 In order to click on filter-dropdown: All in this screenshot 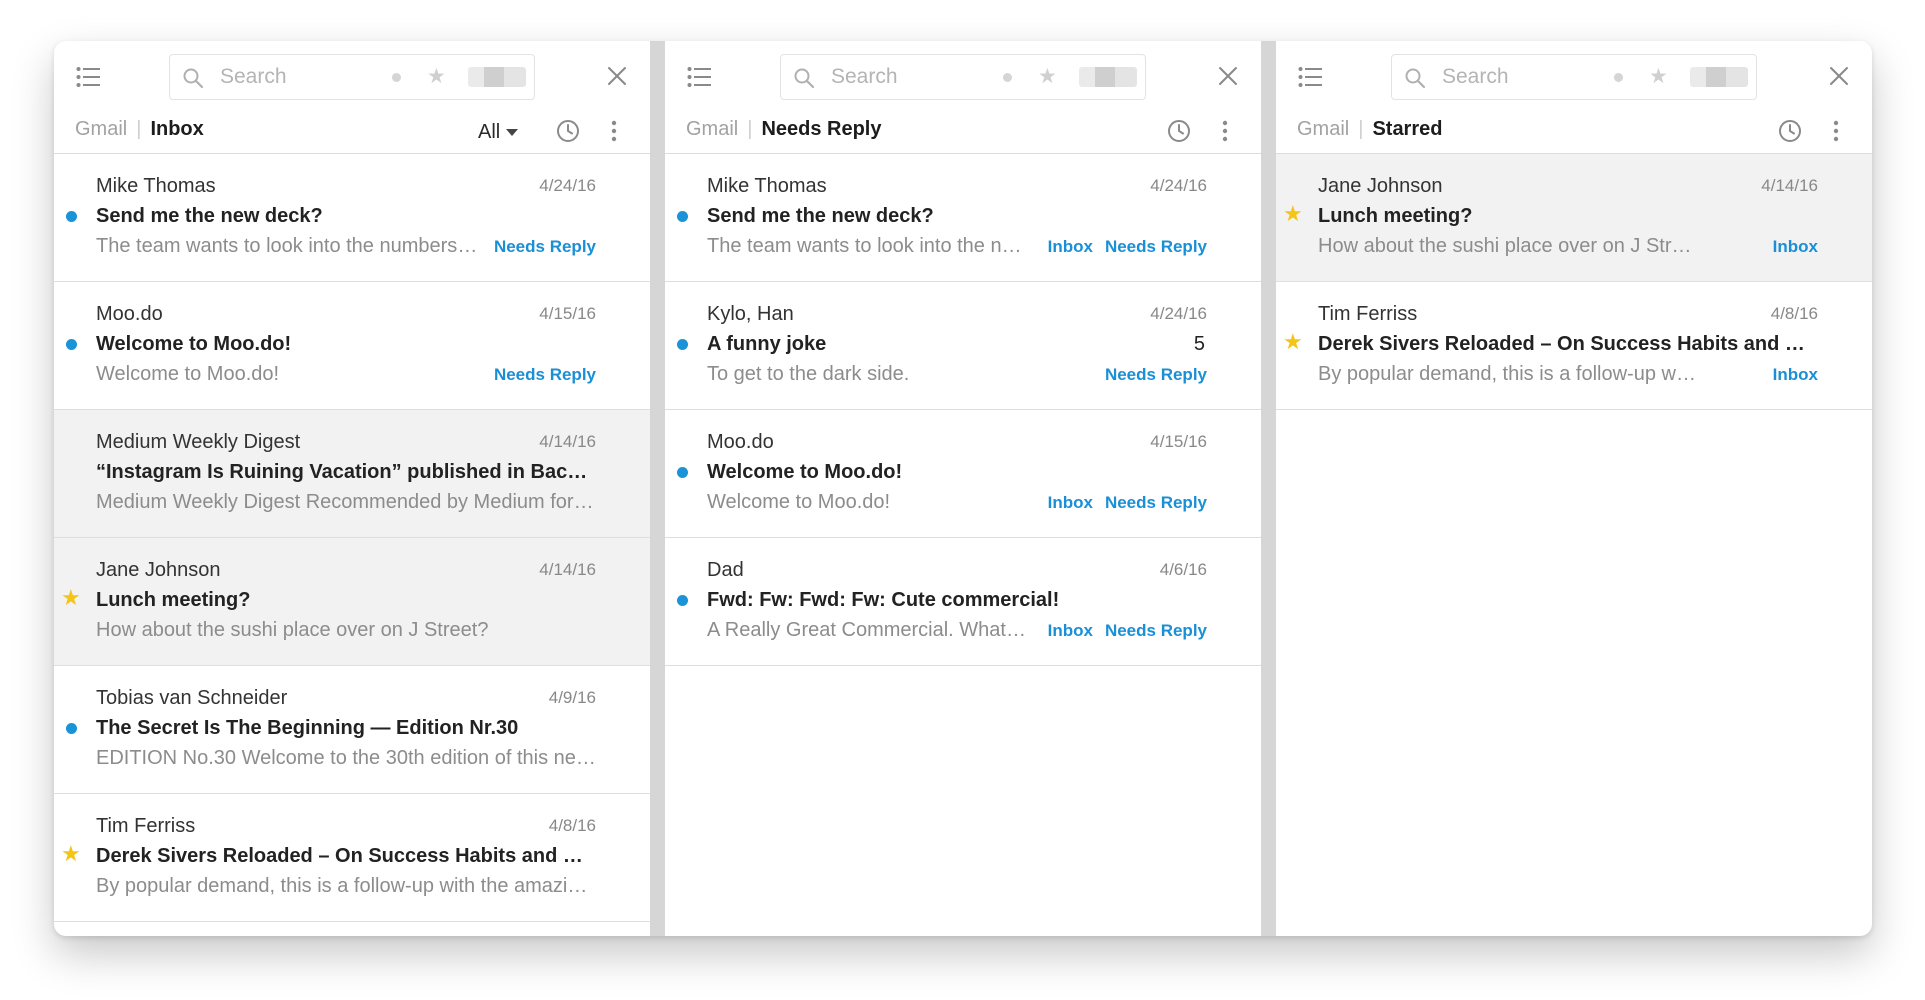, I will do `click(498, 132)`.